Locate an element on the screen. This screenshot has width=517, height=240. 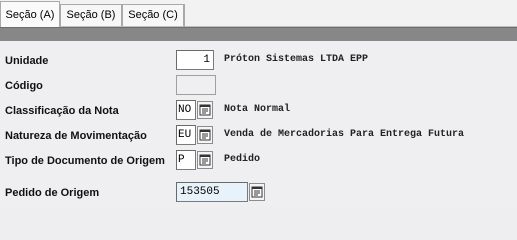
pedido-origem-input: 153505 is located at coordinates (212, 192).